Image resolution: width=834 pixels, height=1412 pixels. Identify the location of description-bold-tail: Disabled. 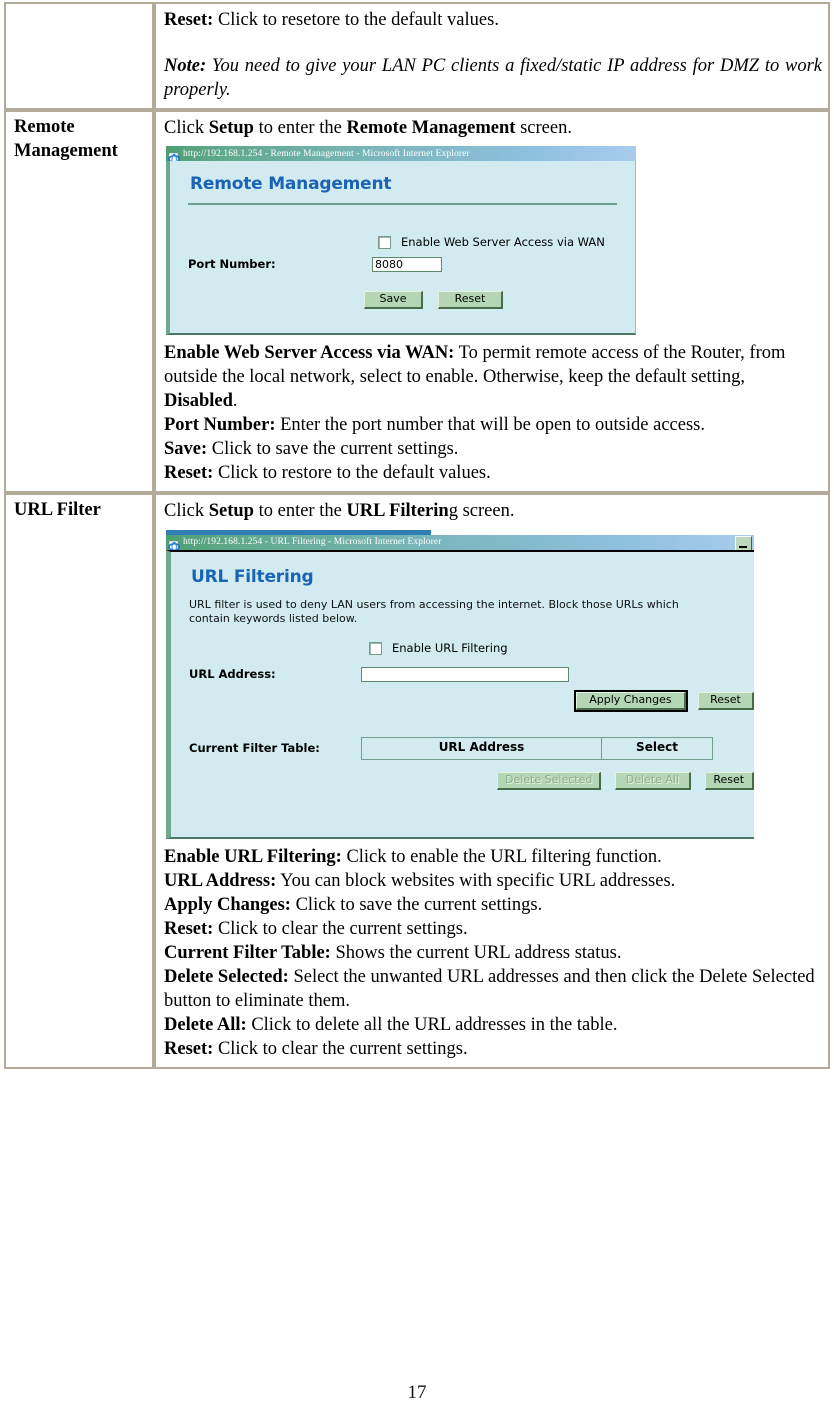
(198, 401).